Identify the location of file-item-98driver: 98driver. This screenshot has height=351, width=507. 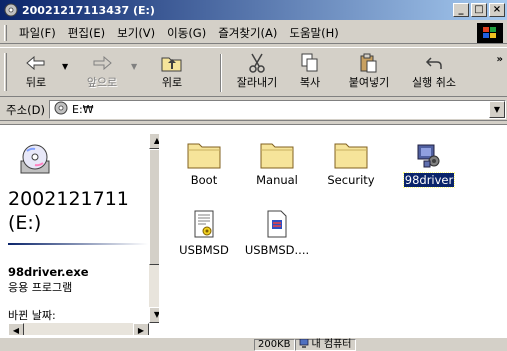
(429, 159).